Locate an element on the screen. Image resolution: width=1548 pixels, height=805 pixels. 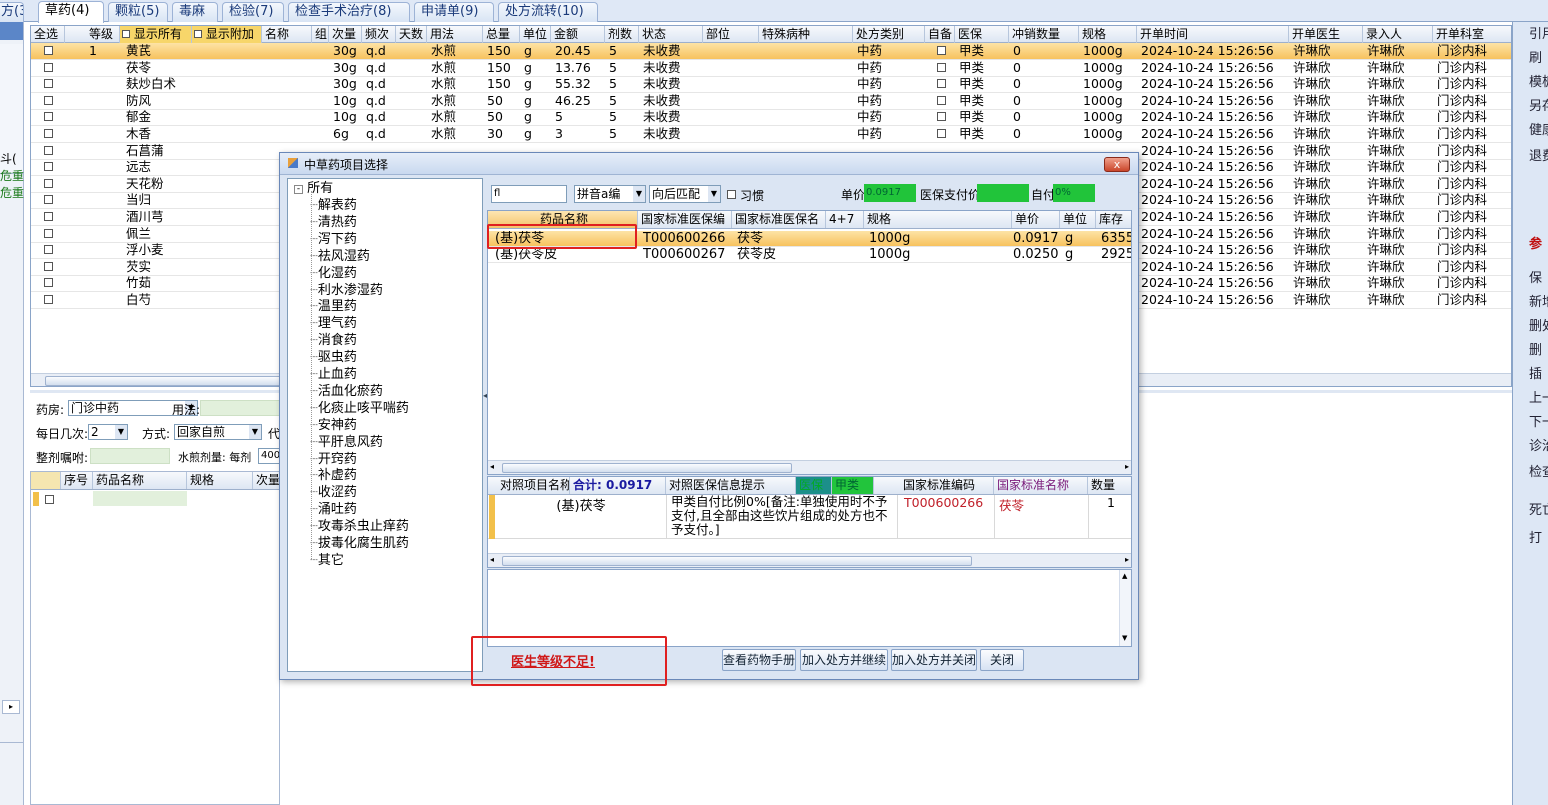
toolbar-button: 退费 is located at coordinates (1531, 156).